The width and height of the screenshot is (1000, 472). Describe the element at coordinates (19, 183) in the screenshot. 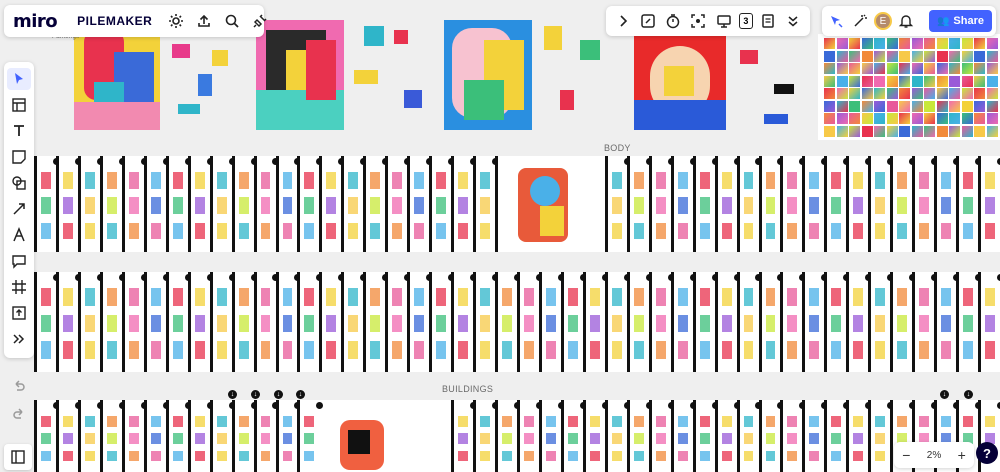

I see `shapes-icon` at that location.